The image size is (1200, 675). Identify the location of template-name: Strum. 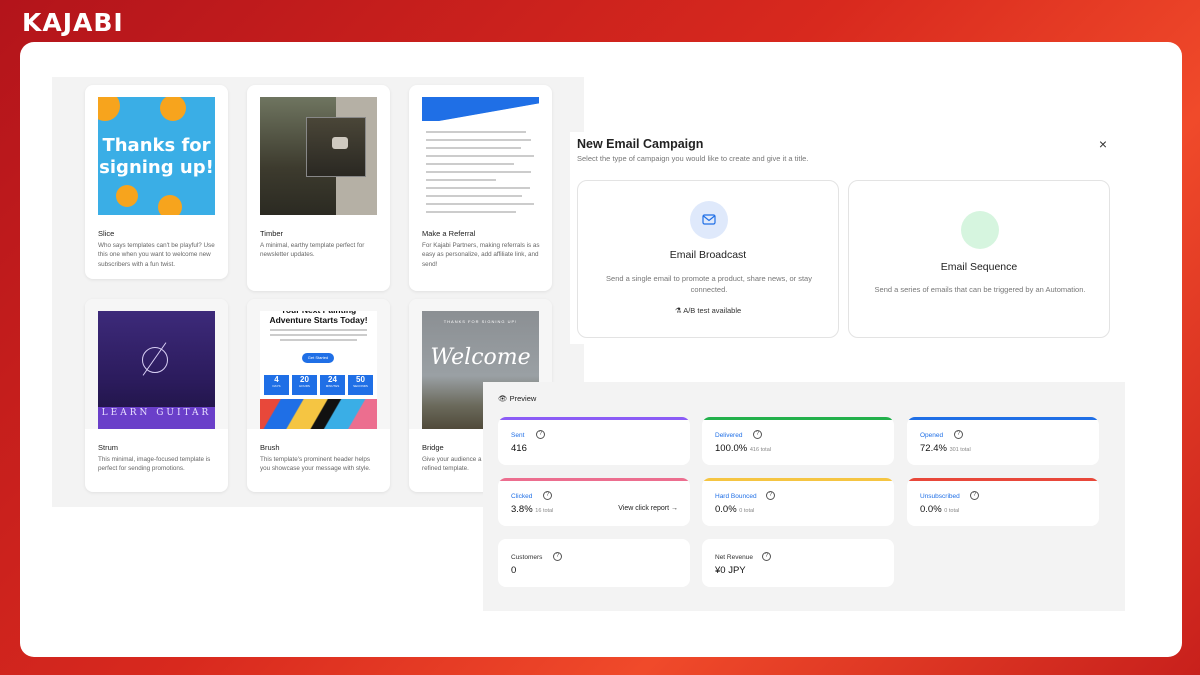
(108, 447).